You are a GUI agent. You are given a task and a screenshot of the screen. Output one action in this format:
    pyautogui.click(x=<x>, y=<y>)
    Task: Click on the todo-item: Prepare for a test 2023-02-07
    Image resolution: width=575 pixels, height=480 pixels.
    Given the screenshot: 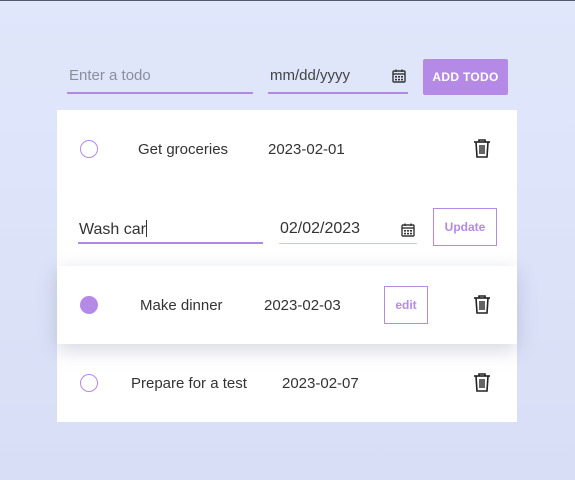 What is the action you would take?
    pyautogui.click(x=287, y=383)
    